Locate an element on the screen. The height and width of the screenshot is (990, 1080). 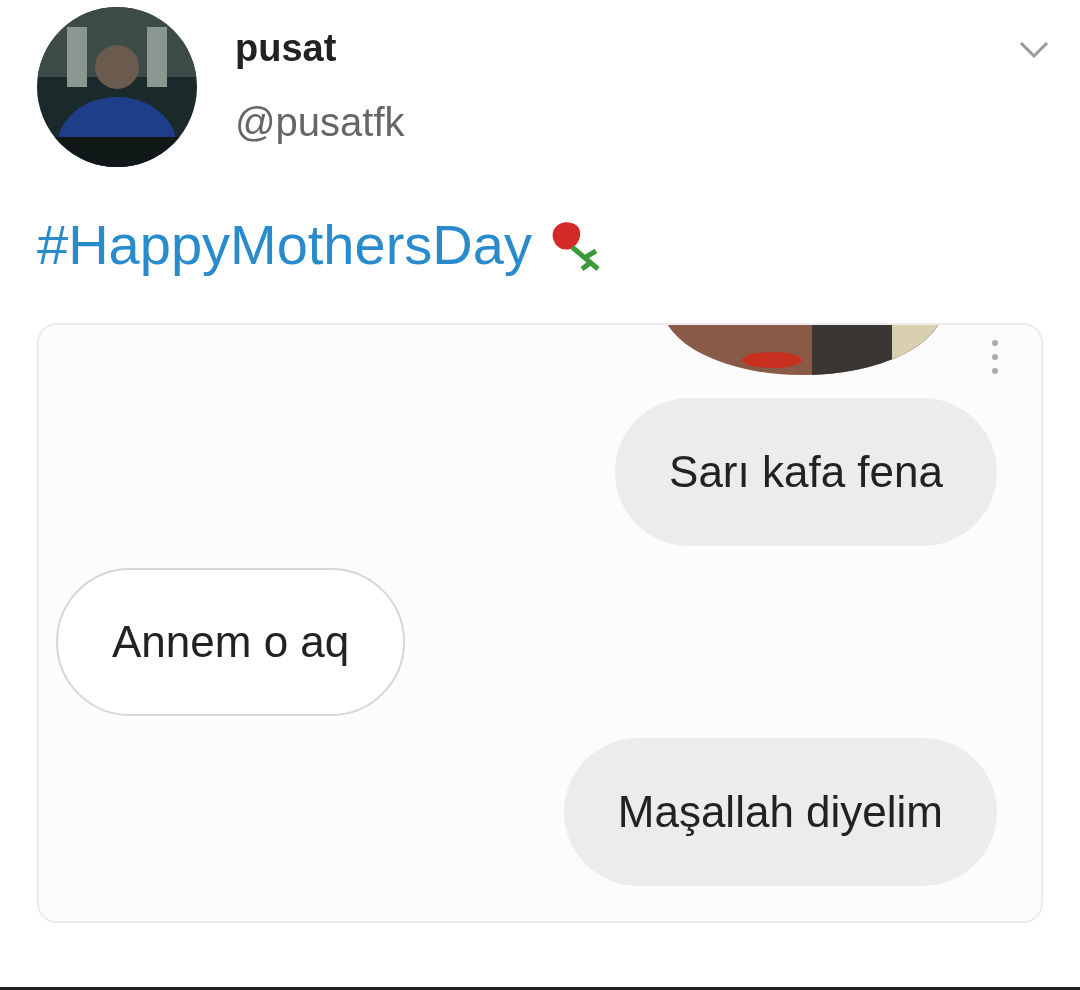
message-bubble: Maşallah diyelim is located at coordinates (780, 812).